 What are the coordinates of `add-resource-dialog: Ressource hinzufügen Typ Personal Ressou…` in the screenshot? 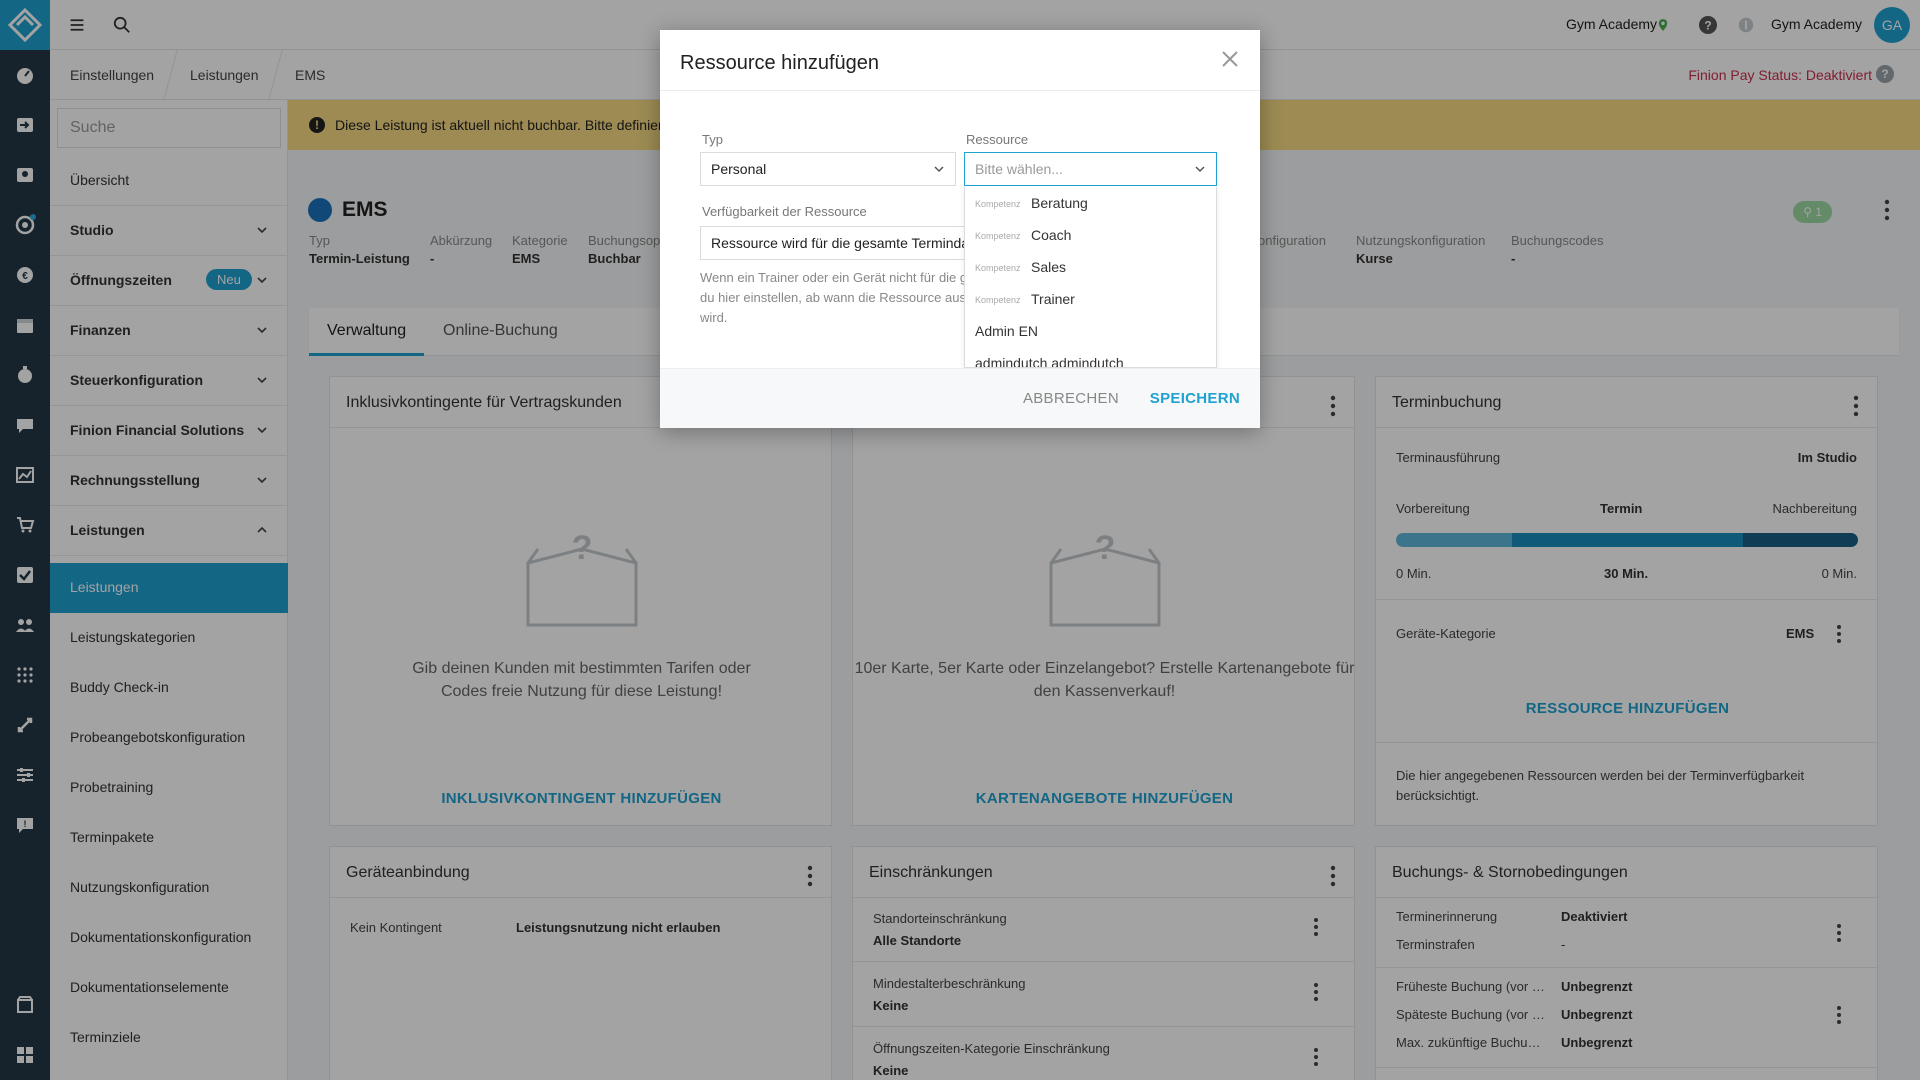 It's located at (960, 229).